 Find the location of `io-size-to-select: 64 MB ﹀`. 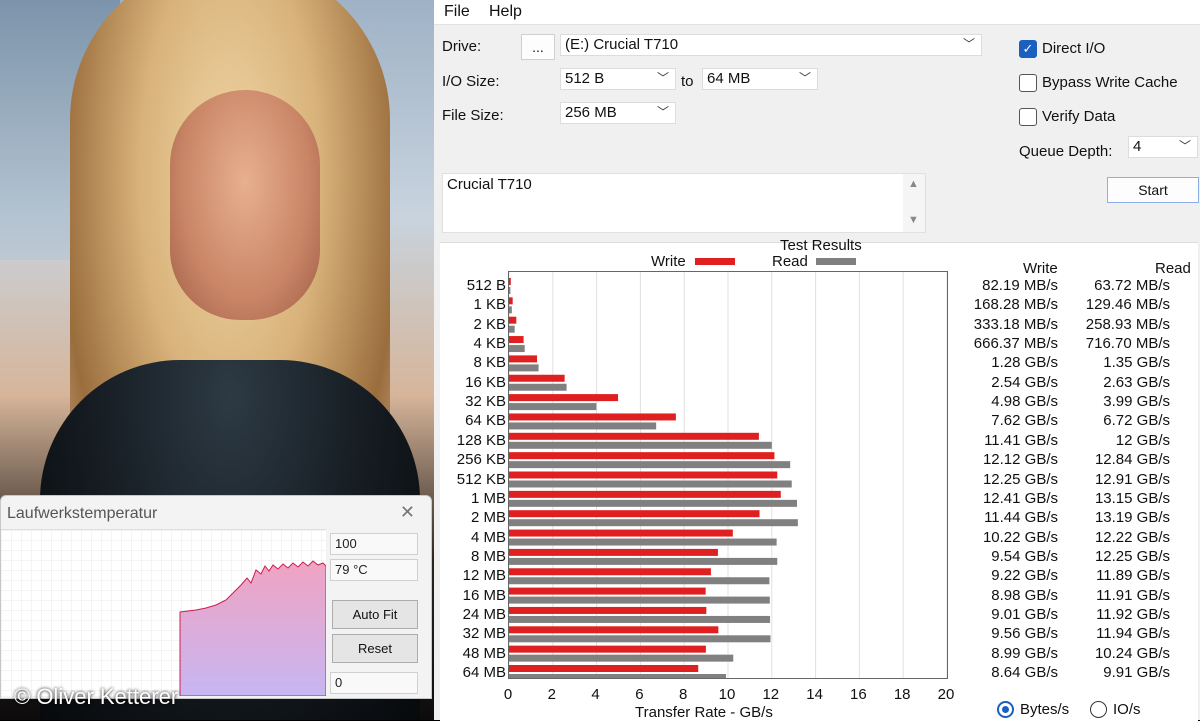

io-size-to-select: 64 MB ﹀ is located at coordinates (760, 79).